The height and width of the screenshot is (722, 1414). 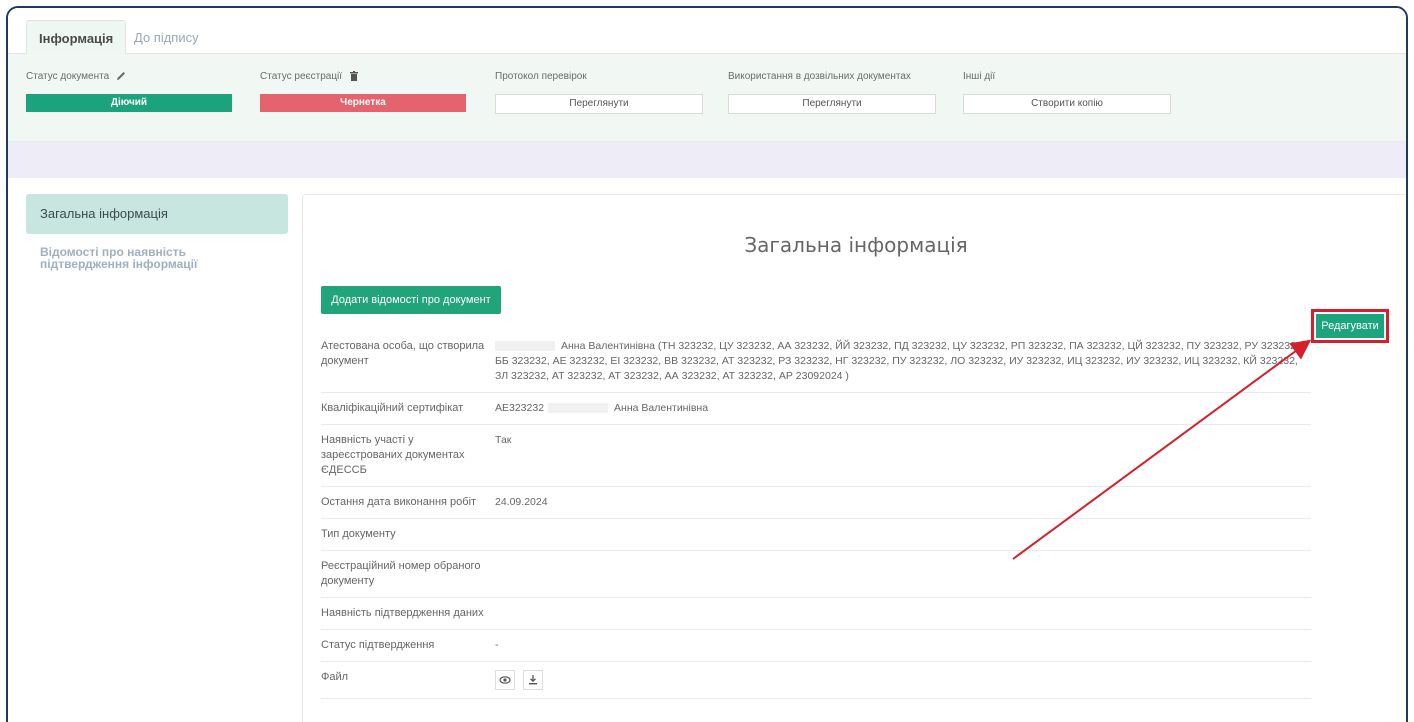 What do you see at coordinates (503, 440) in the screenshot?
I see `row-value: Так` at bounding box center [503, 440].